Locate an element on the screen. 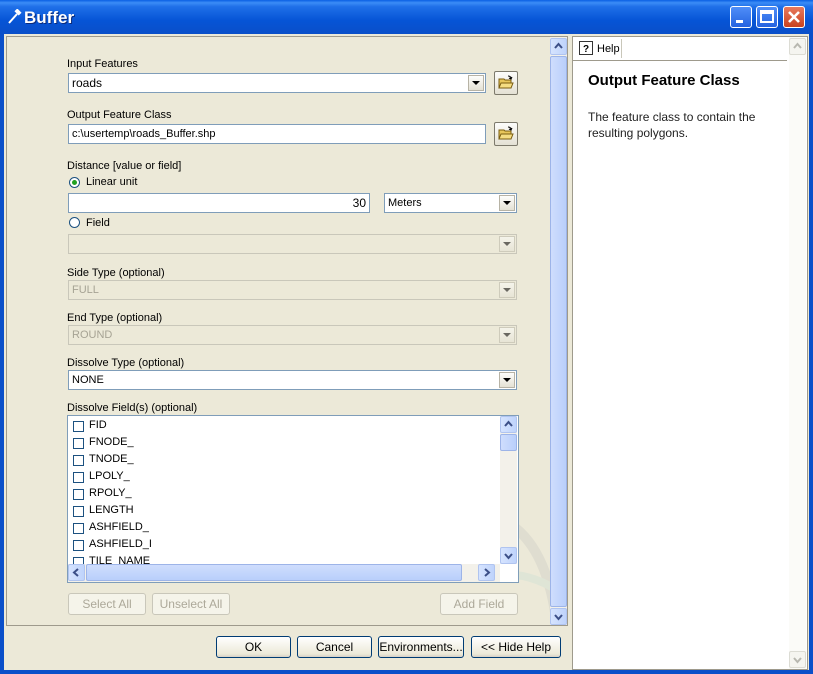 The width and height of the screenshot is (813, 674). browse-input-button is located at coordinates (506, 83).